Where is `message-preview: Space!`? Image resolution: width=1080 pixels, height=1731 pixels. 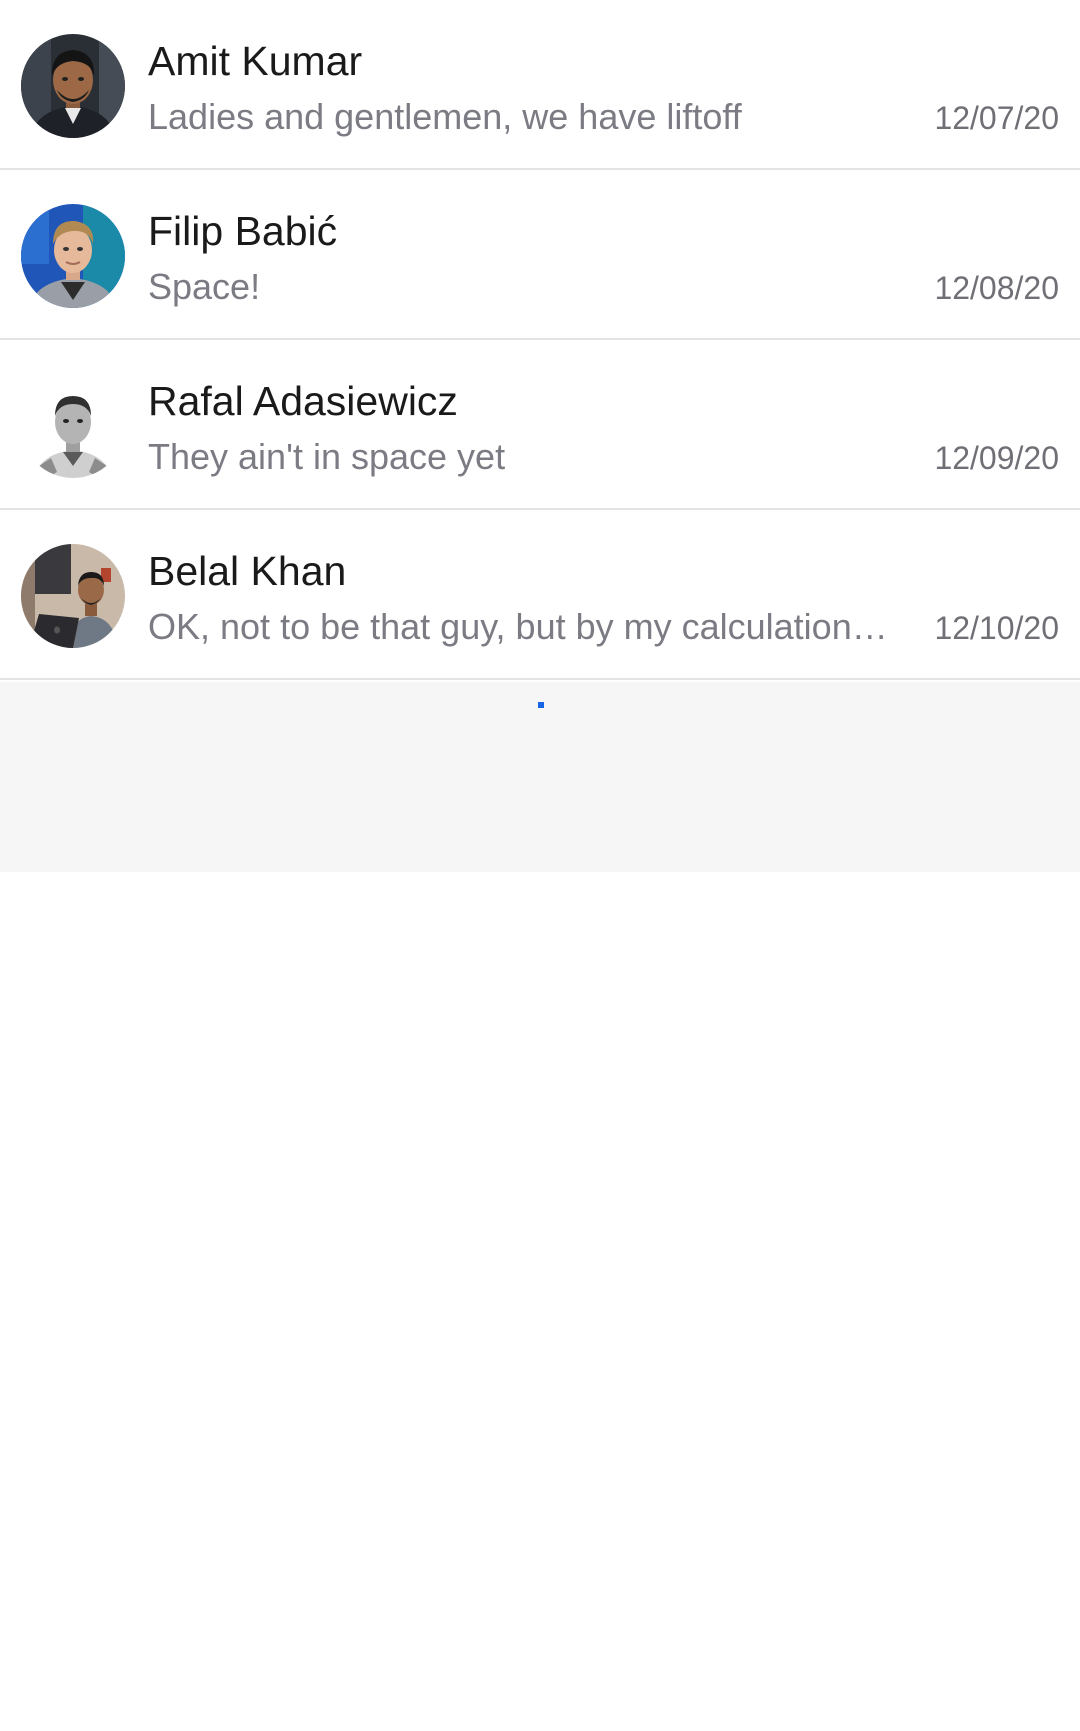 message-preview: Space! is located at coordinates (204, 286).